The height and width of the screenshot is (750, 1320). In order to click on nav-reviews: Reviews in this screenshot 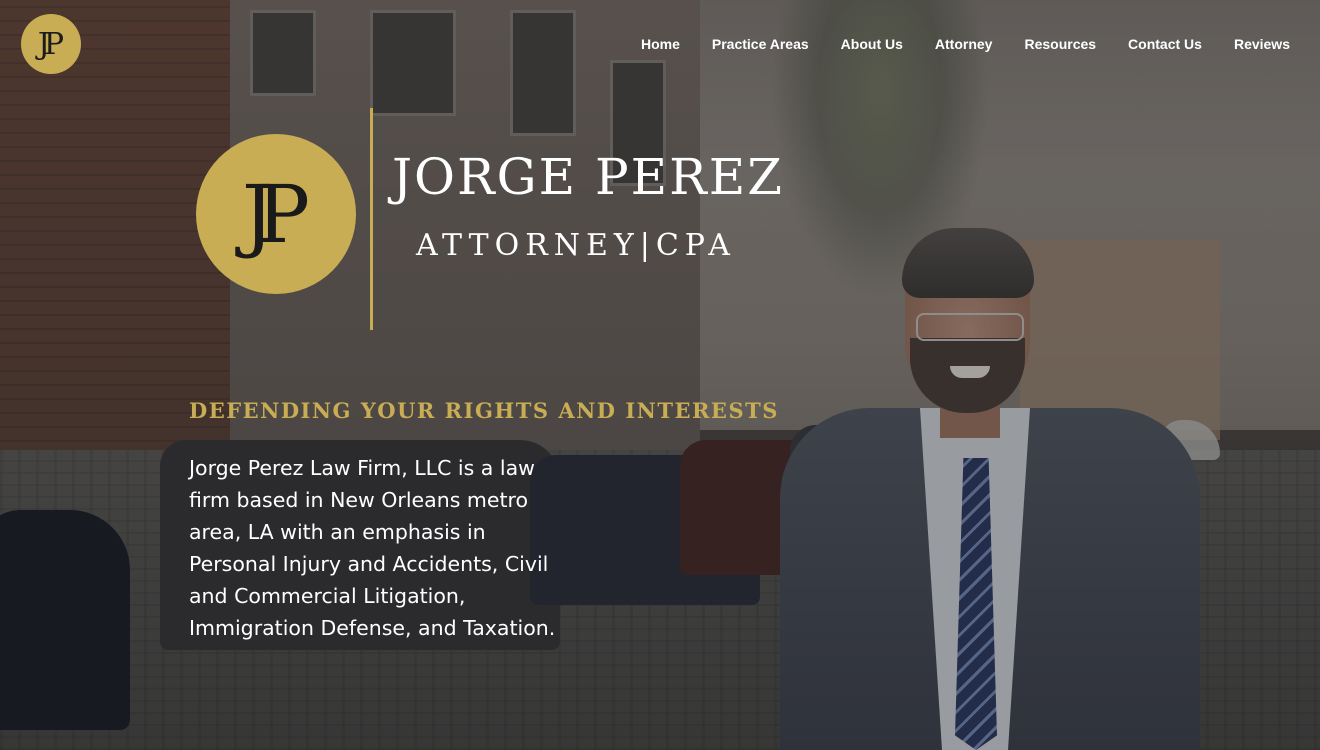, I will do `click(1262, 44)`.